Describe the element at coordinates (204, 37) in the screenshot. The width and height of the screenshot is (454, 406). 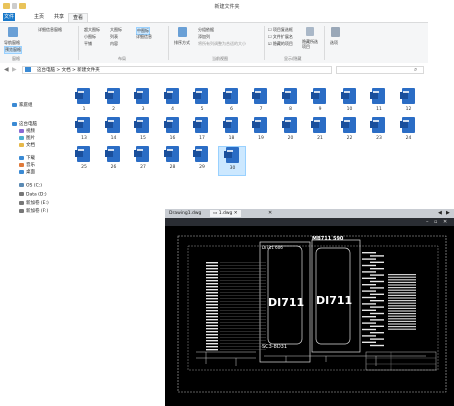
I see `add-columns-button: 添加列` at that location.